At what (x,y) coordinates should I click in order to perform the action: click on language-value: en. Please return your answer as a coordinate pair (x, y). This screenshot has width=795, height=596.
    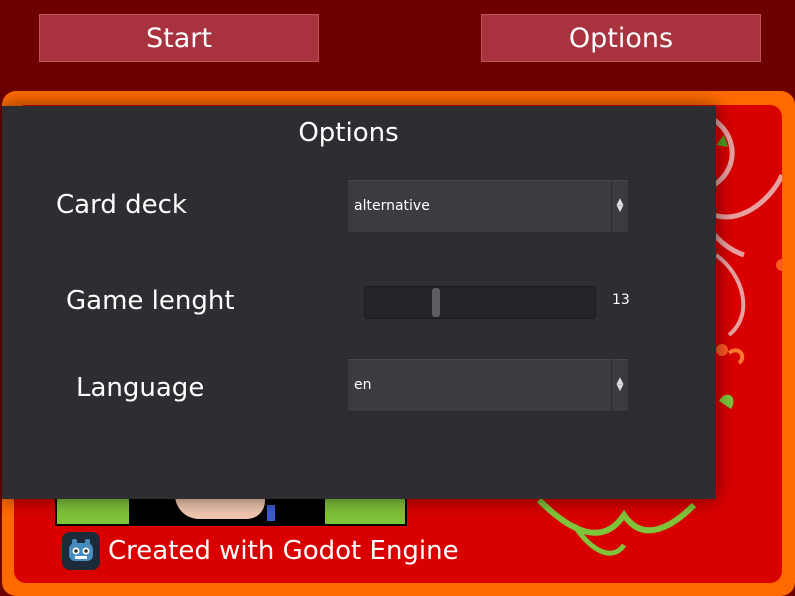
    Looking at the image, I should click on (363, 385).